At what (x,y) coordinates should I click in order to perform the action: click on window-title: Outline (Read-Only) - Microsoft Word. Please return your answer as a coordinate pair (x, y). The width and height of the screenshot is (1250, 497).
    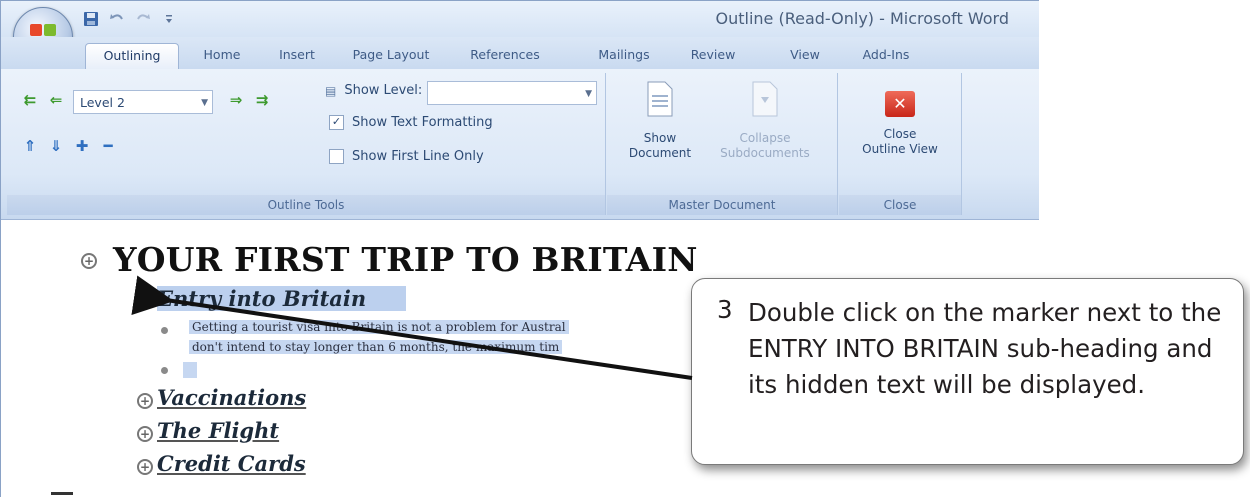
    Looking at the image, I should click on (862, 18).